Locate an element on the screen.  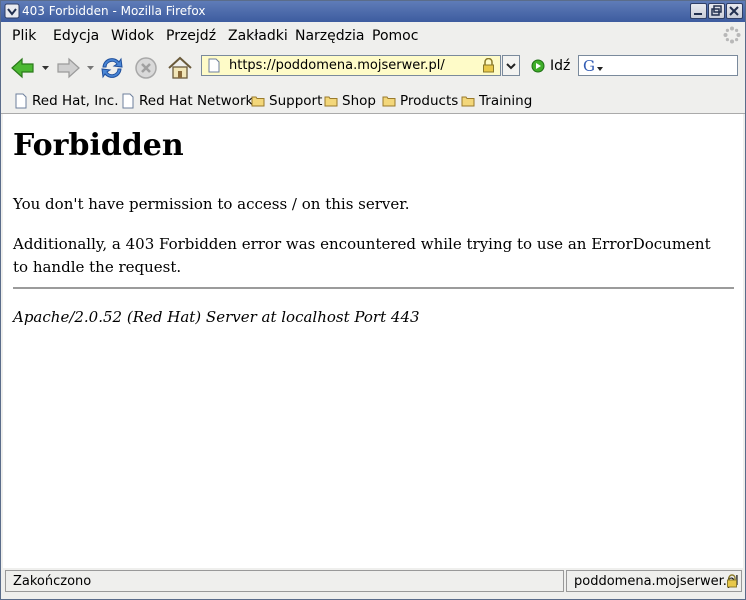
search-engine-icon: G is located at coordinates (589, 66).